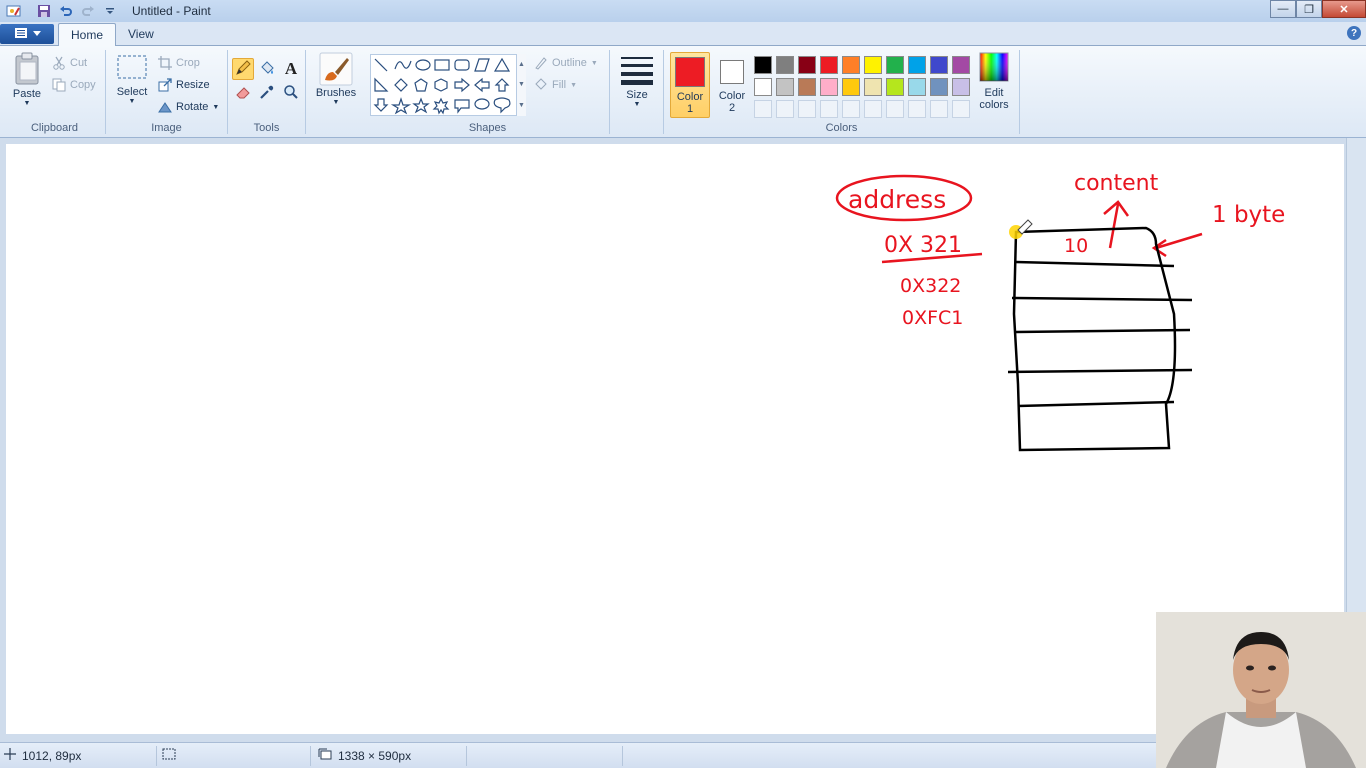 The height and width of the screenshot is (768, 1366). Describe the element at coordinates (336, 79) in the screenshot. I see `brushes-button: Brushes ▼` at that location.